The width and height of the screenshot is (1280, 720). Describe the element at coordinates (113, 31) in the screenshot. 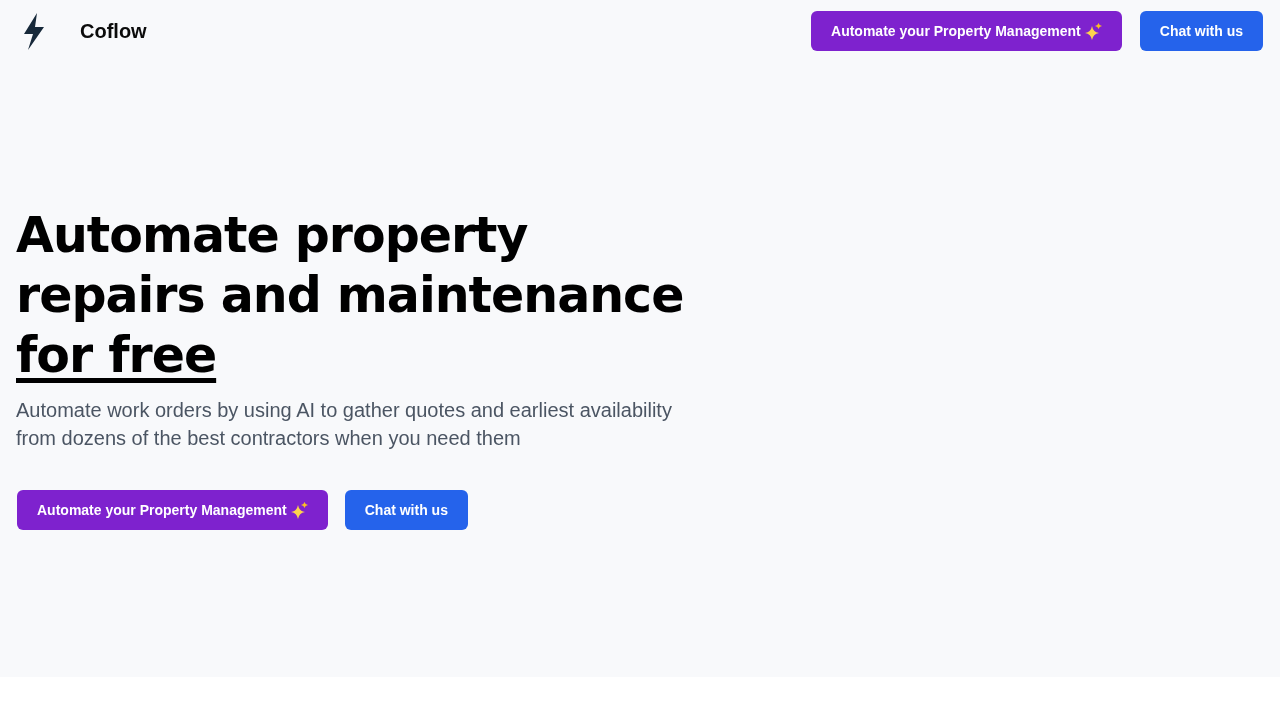

I see `brand-name: Coflow` at that location.